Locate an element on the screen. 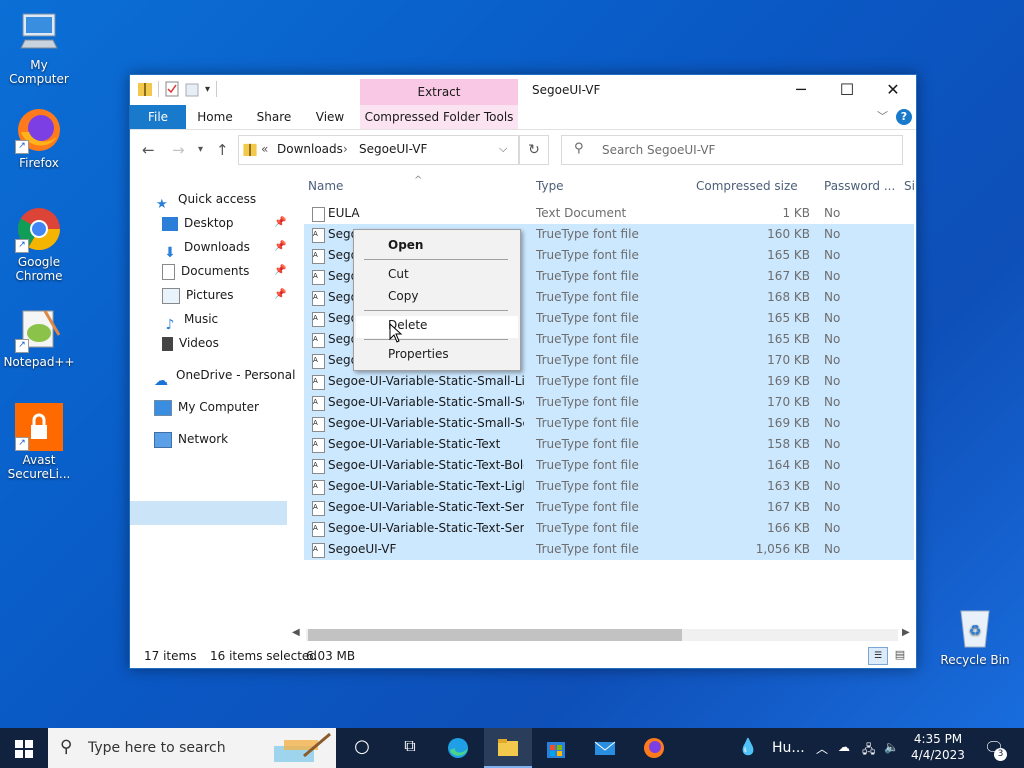 Image resolution: width=1024 pixels, height=768 pixels. tab-file: File is located at coordinates (158, 117).